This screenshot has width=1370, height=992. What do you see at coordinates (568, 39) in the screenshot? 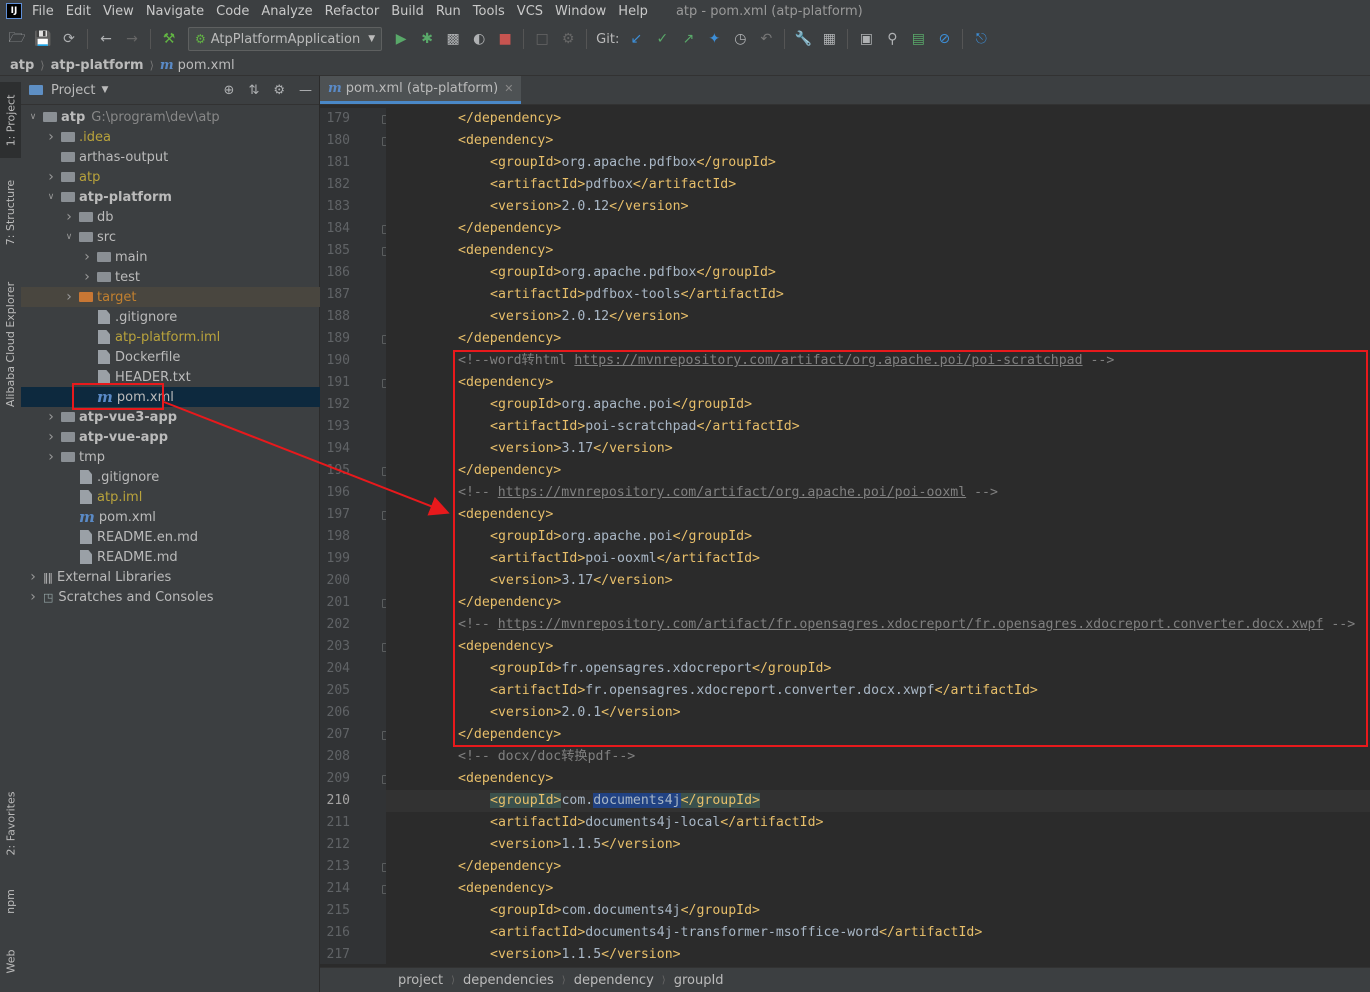
I see `hotswap-icon: ⚙` at bounding box center [568, 39].